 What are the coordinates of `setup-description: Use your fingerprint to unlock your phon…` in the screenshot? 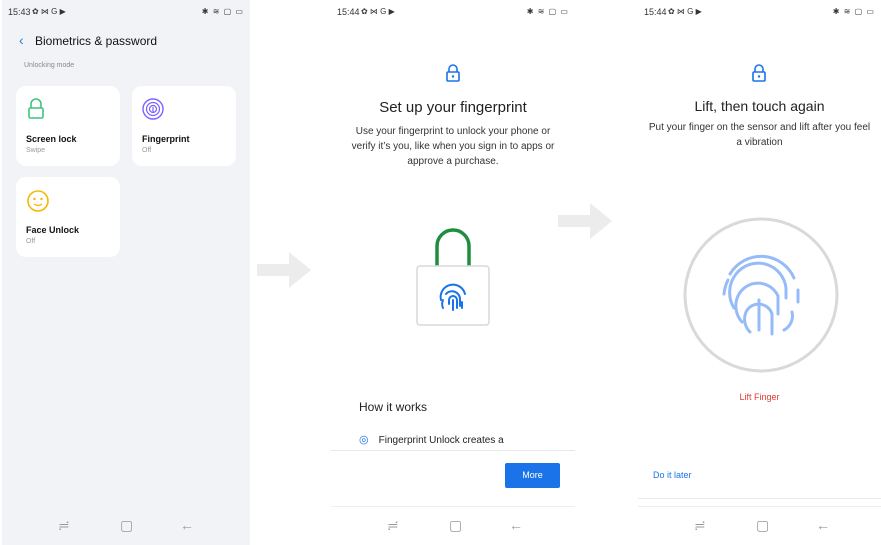 It's located at (453, 146).